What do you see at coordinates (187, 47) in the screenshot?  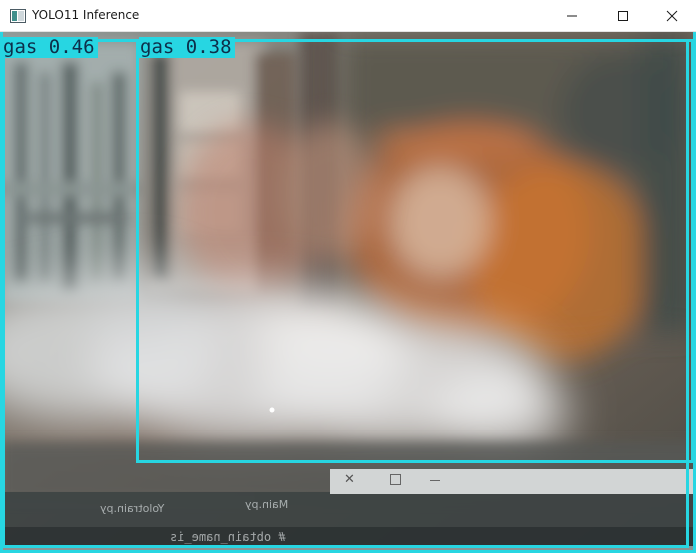 I see `detection-label-gas-2: gas 0.38` at bounding box center [187, 47].